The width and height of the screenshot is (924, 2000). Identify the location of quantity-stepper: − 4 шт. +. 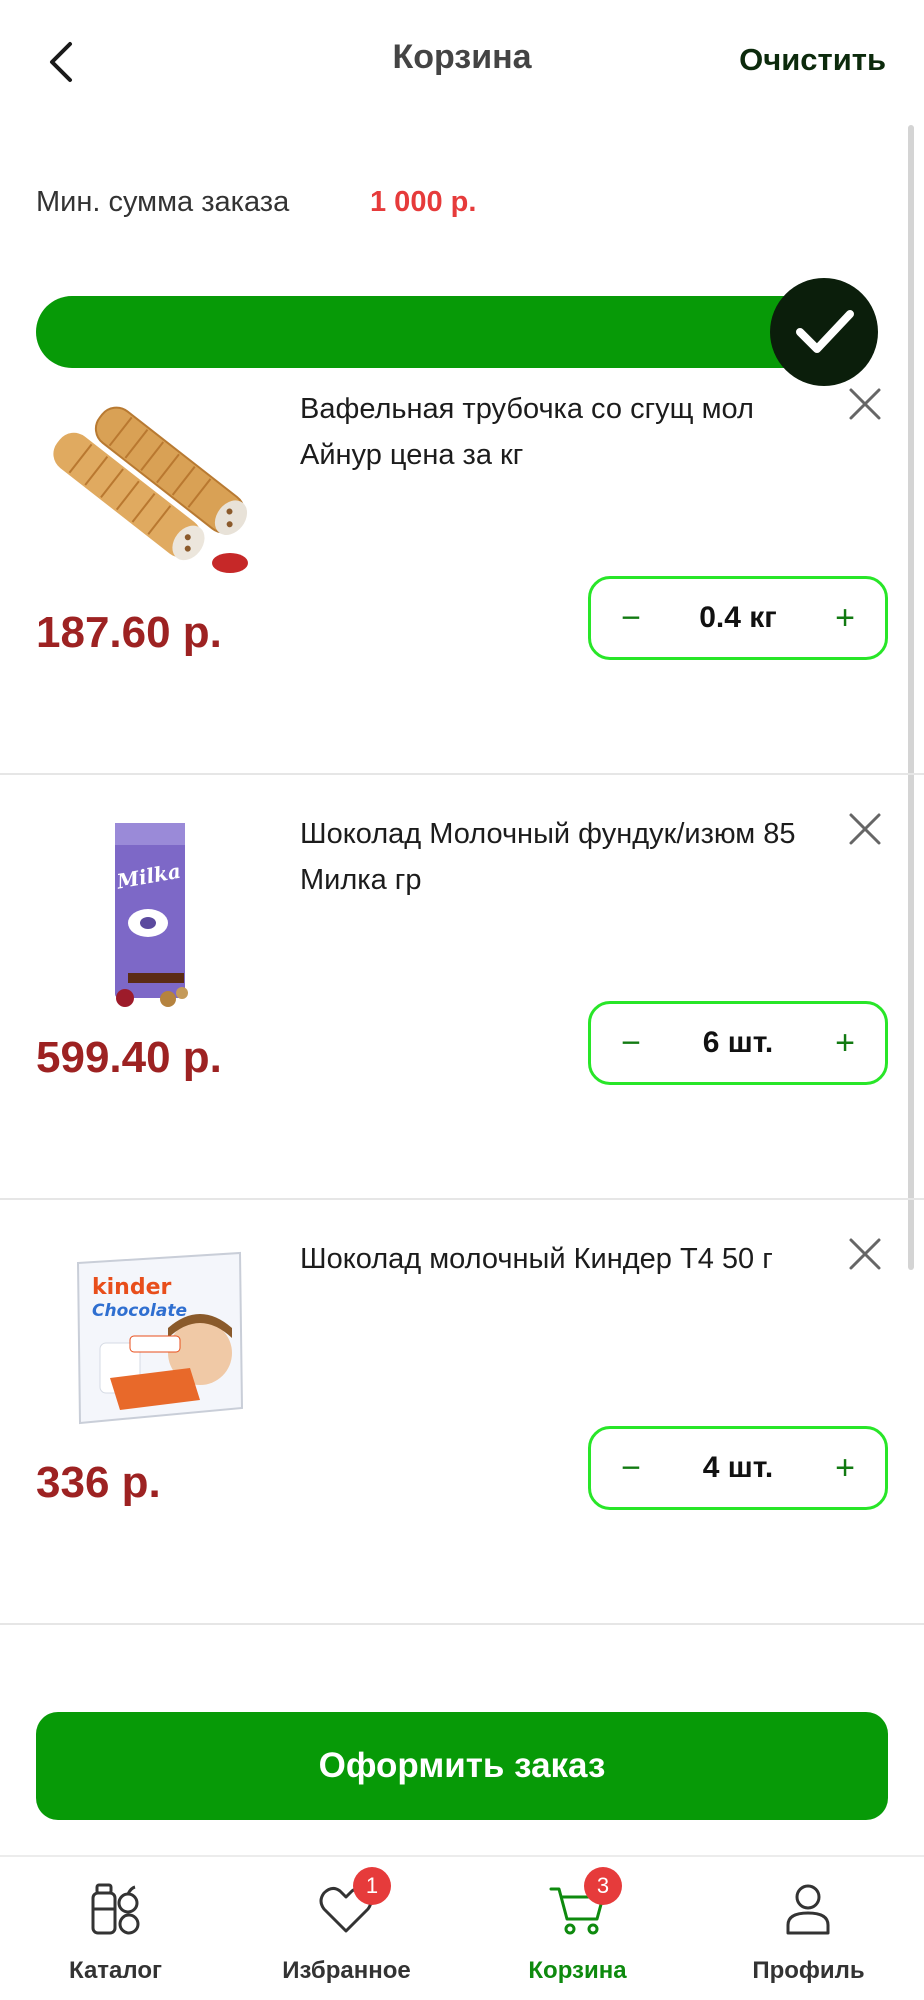
(738, 1468).